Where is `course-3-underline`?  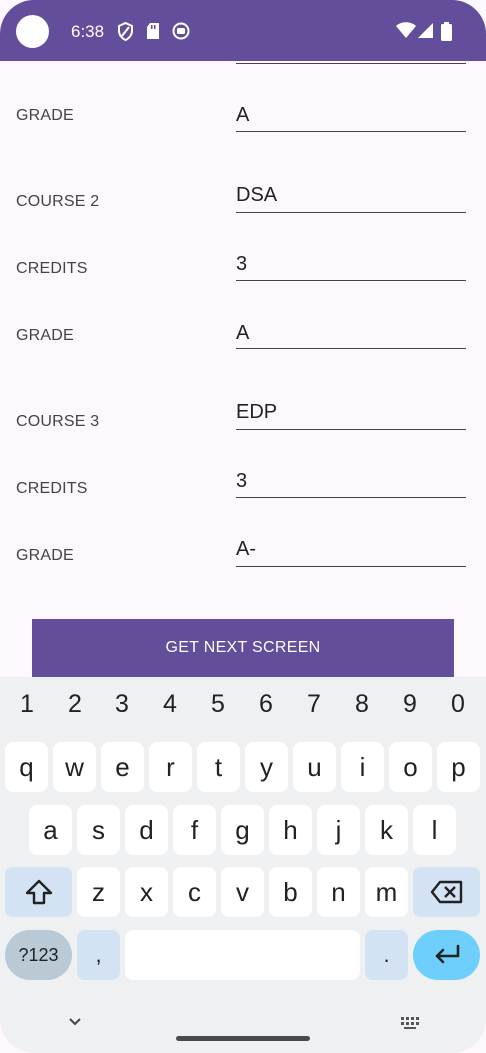
course-3-underline is located at coordinates (351, 429).